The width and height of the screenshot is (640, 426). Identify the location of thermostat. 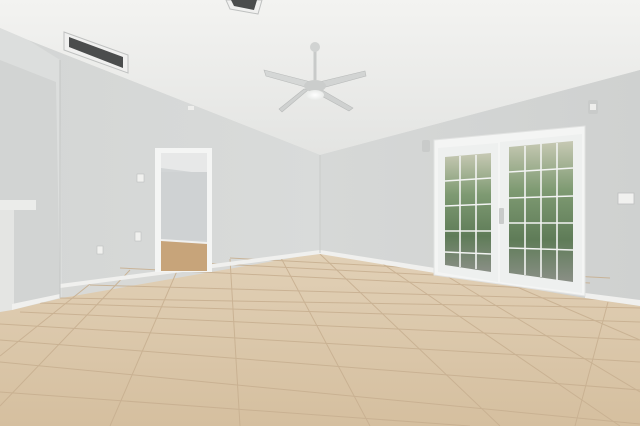
(140, 178).